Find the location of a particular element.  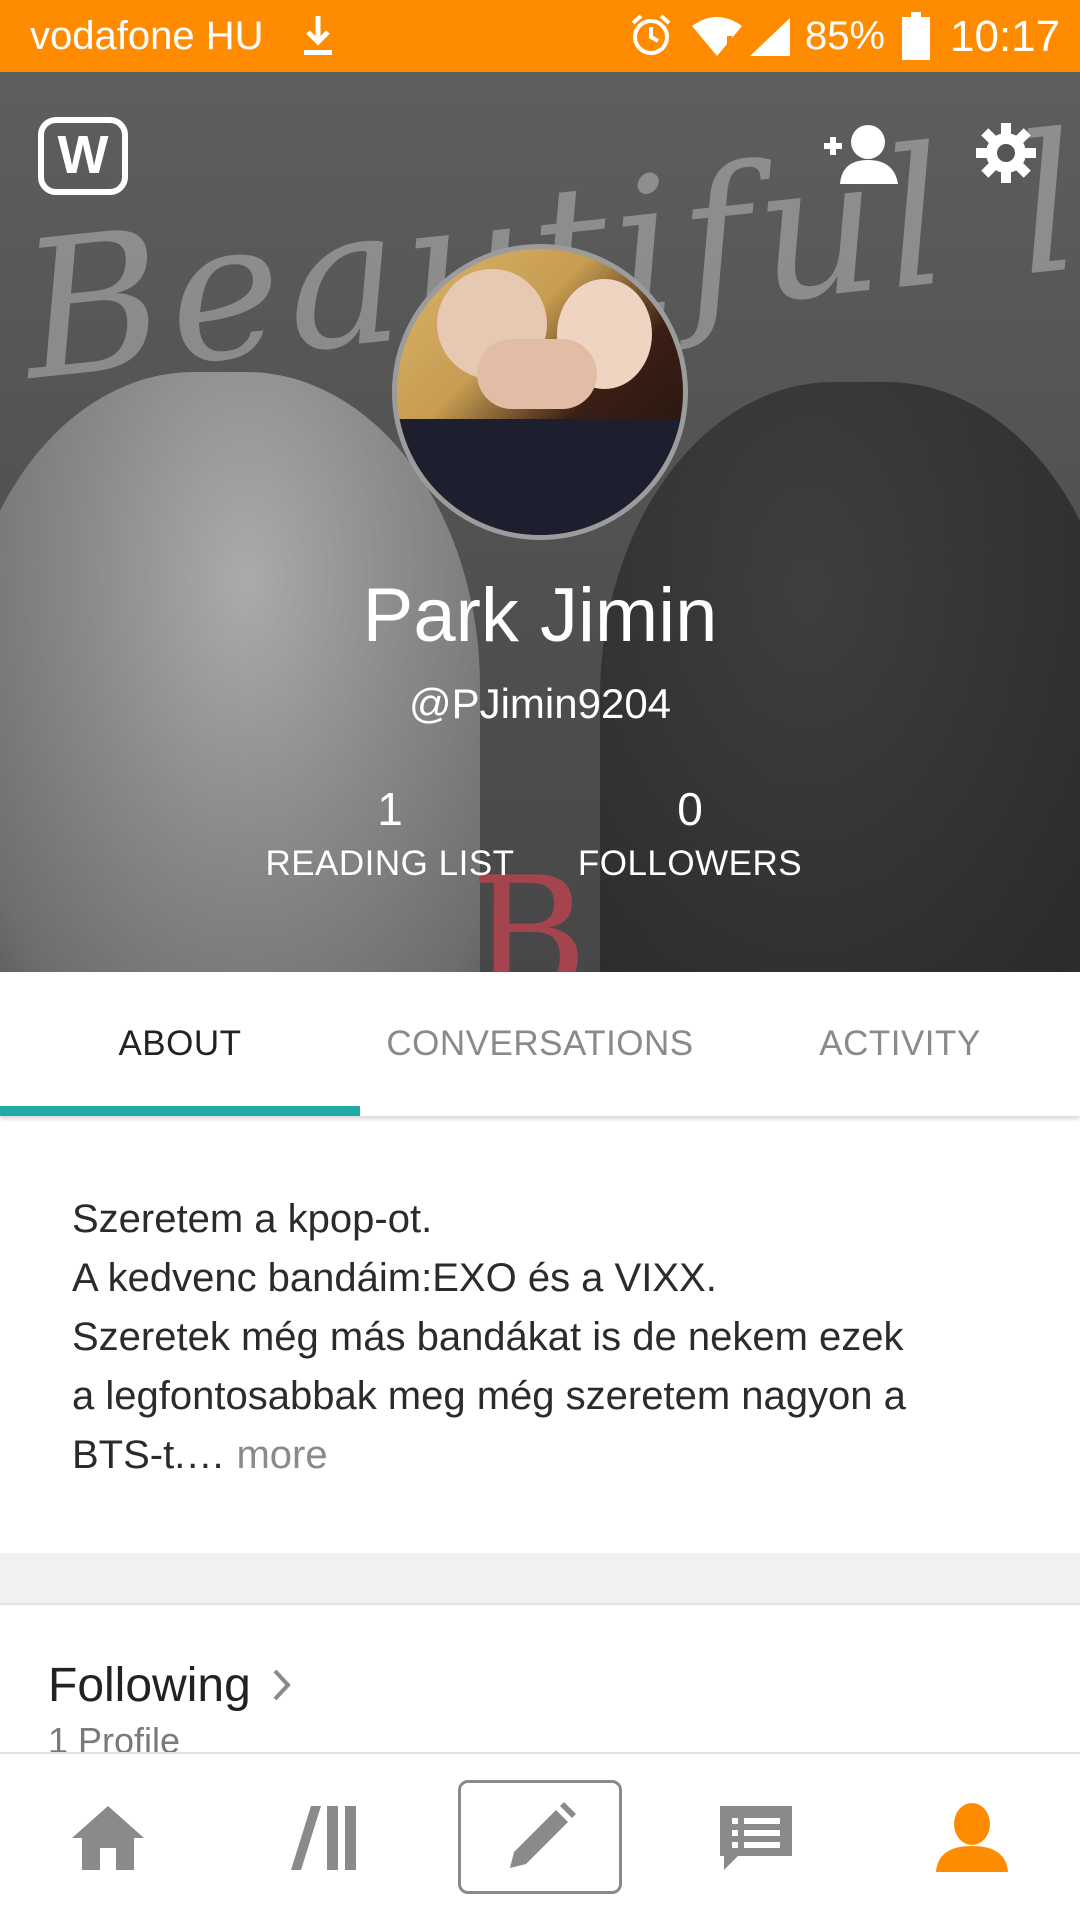

library-icon is located at coordinates (323, 1838).